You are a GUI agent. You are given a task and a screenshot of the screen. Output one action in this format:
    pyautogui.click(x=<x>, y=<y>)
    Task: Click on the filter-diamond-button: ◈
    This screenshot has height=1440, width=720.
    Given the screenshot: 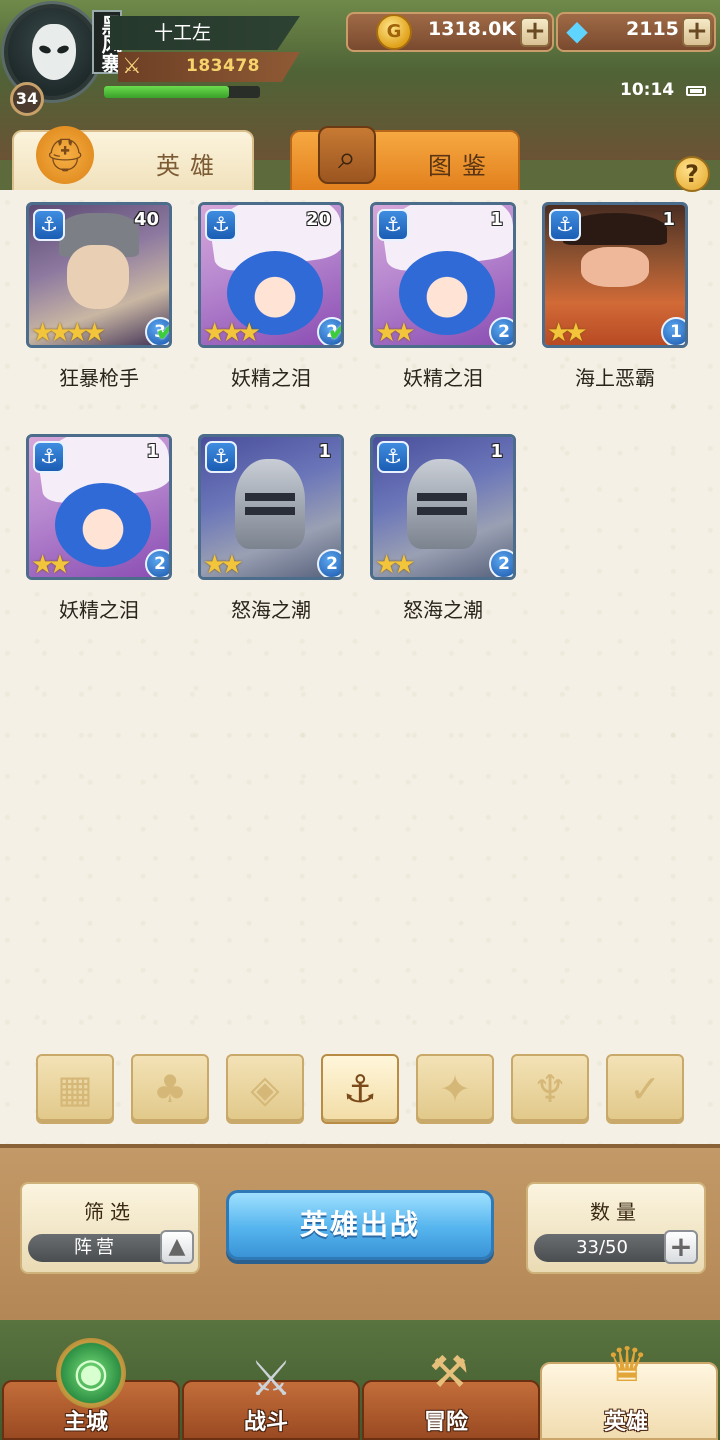 What is the action you would take?
    pyautogui.click(x=265, y=1089)
    